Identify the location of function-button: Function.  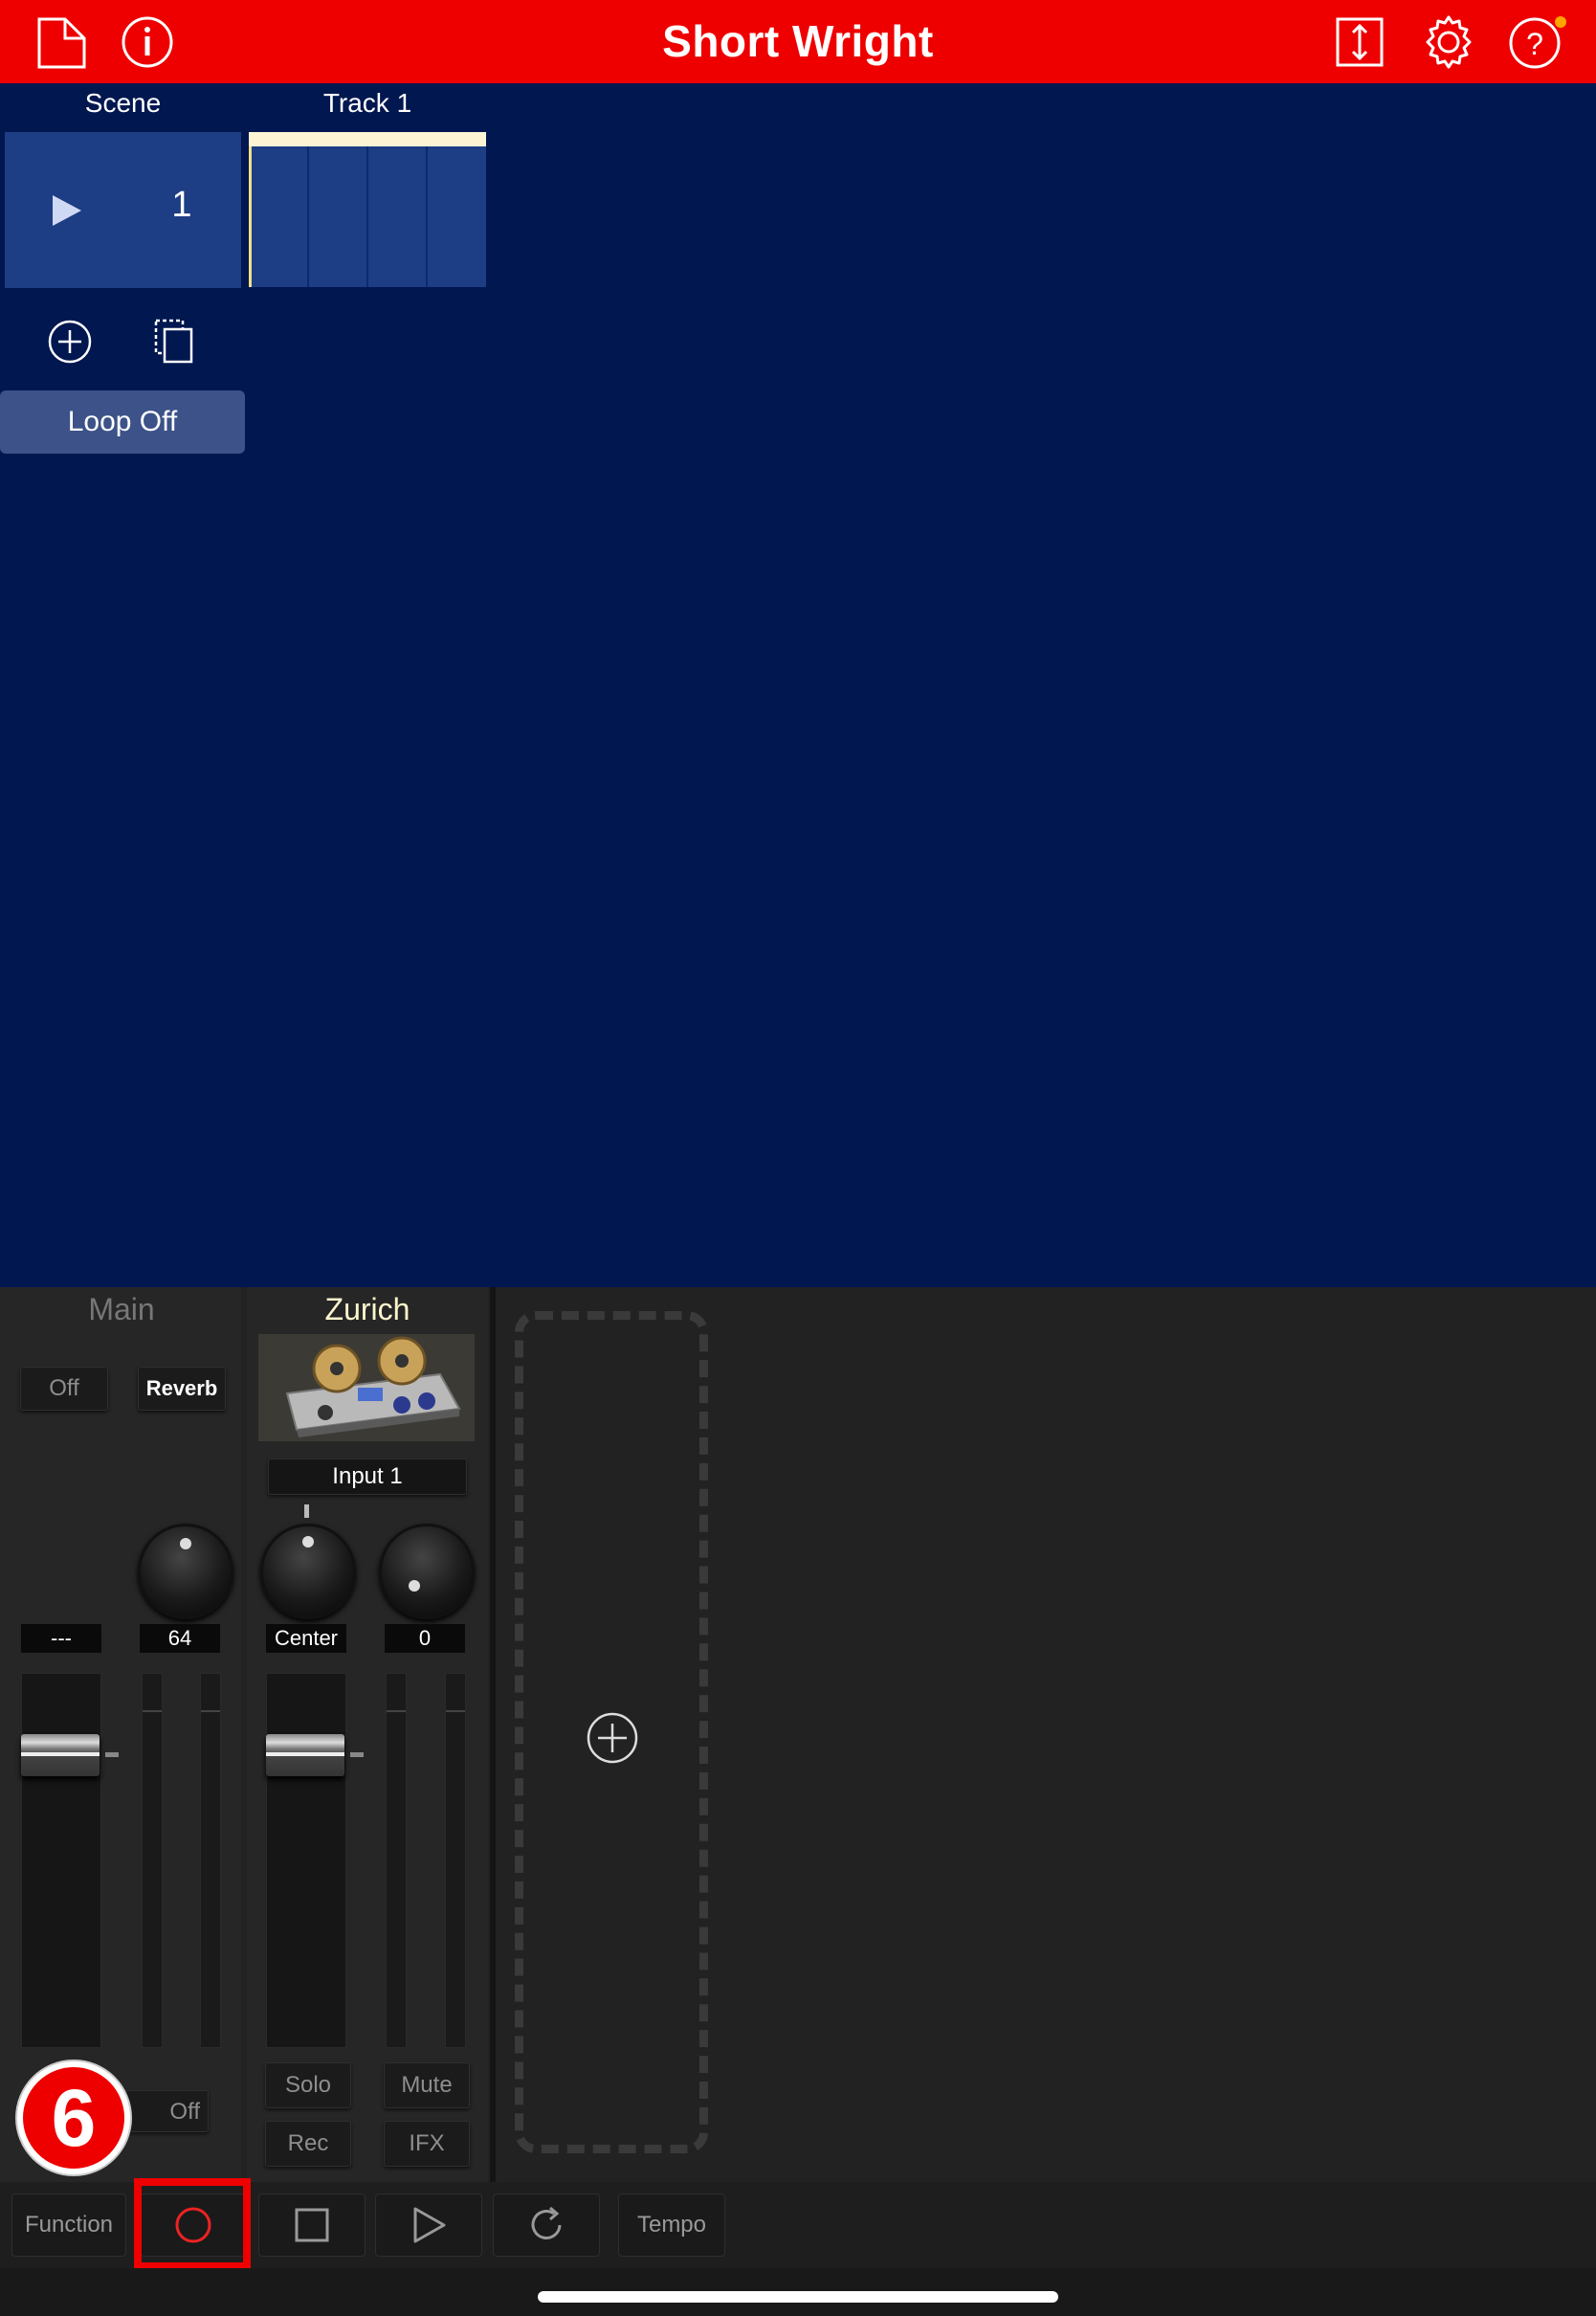
(69, 2225).